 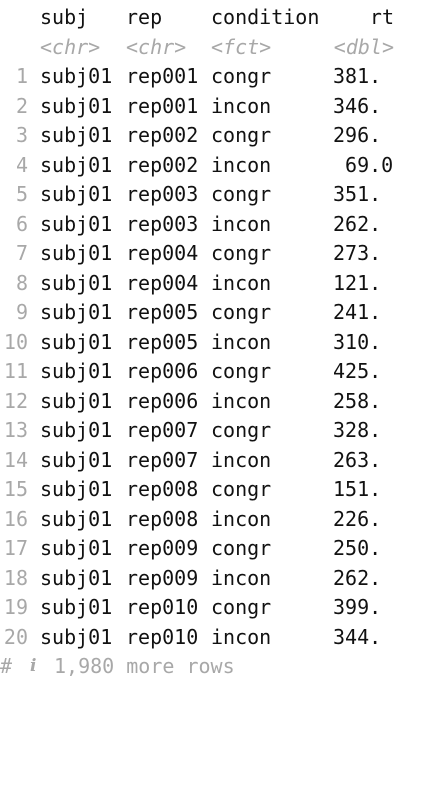 I want to click on cell-rep: rep005, so click(x=162, y=312).